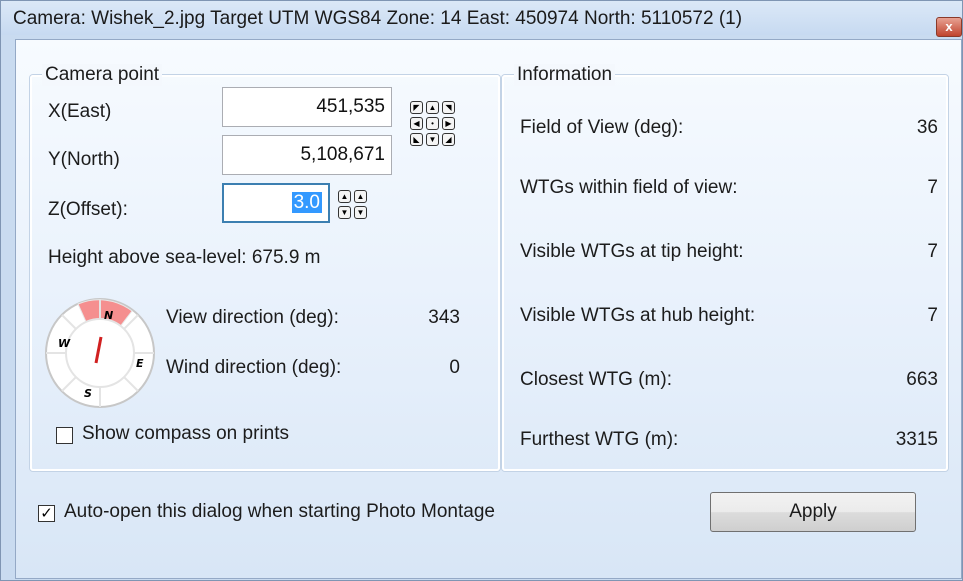 The height and width of the screenshot is (581, 963). Describe the element at coordinates (922, 379) in the screenshot. I see `info-value-closest-wtg: 663` at that location.